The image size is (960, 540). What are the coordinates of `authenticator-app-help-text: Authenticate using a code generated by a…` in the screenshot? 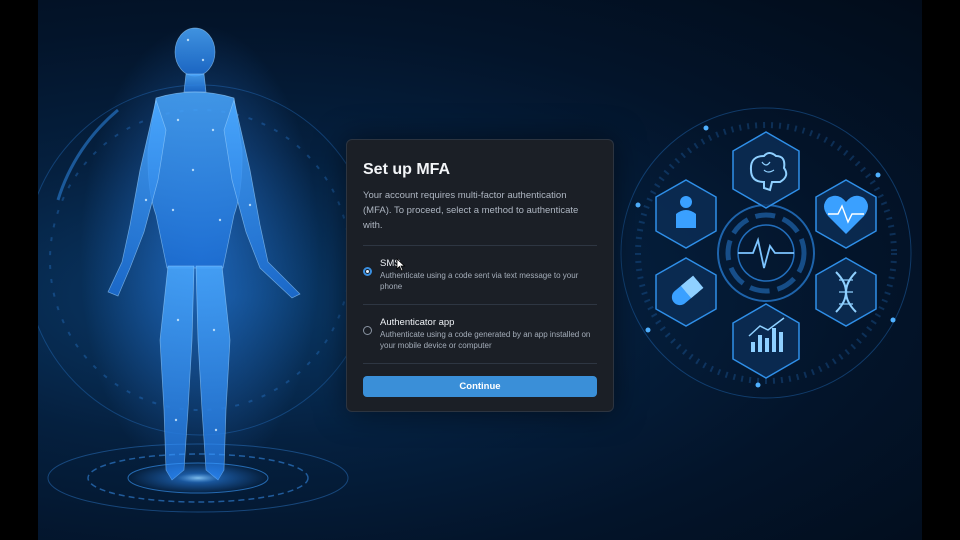 It's located at (485, 340).